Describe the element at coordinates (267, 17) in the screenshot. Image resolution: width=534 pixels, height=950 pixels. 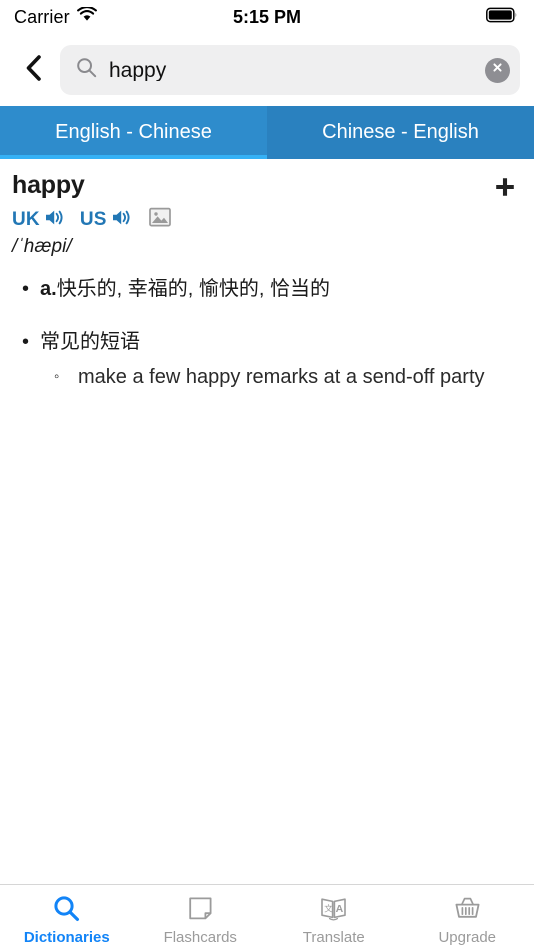
I see `status-bar: Carrier 5:15 PM` at that location.